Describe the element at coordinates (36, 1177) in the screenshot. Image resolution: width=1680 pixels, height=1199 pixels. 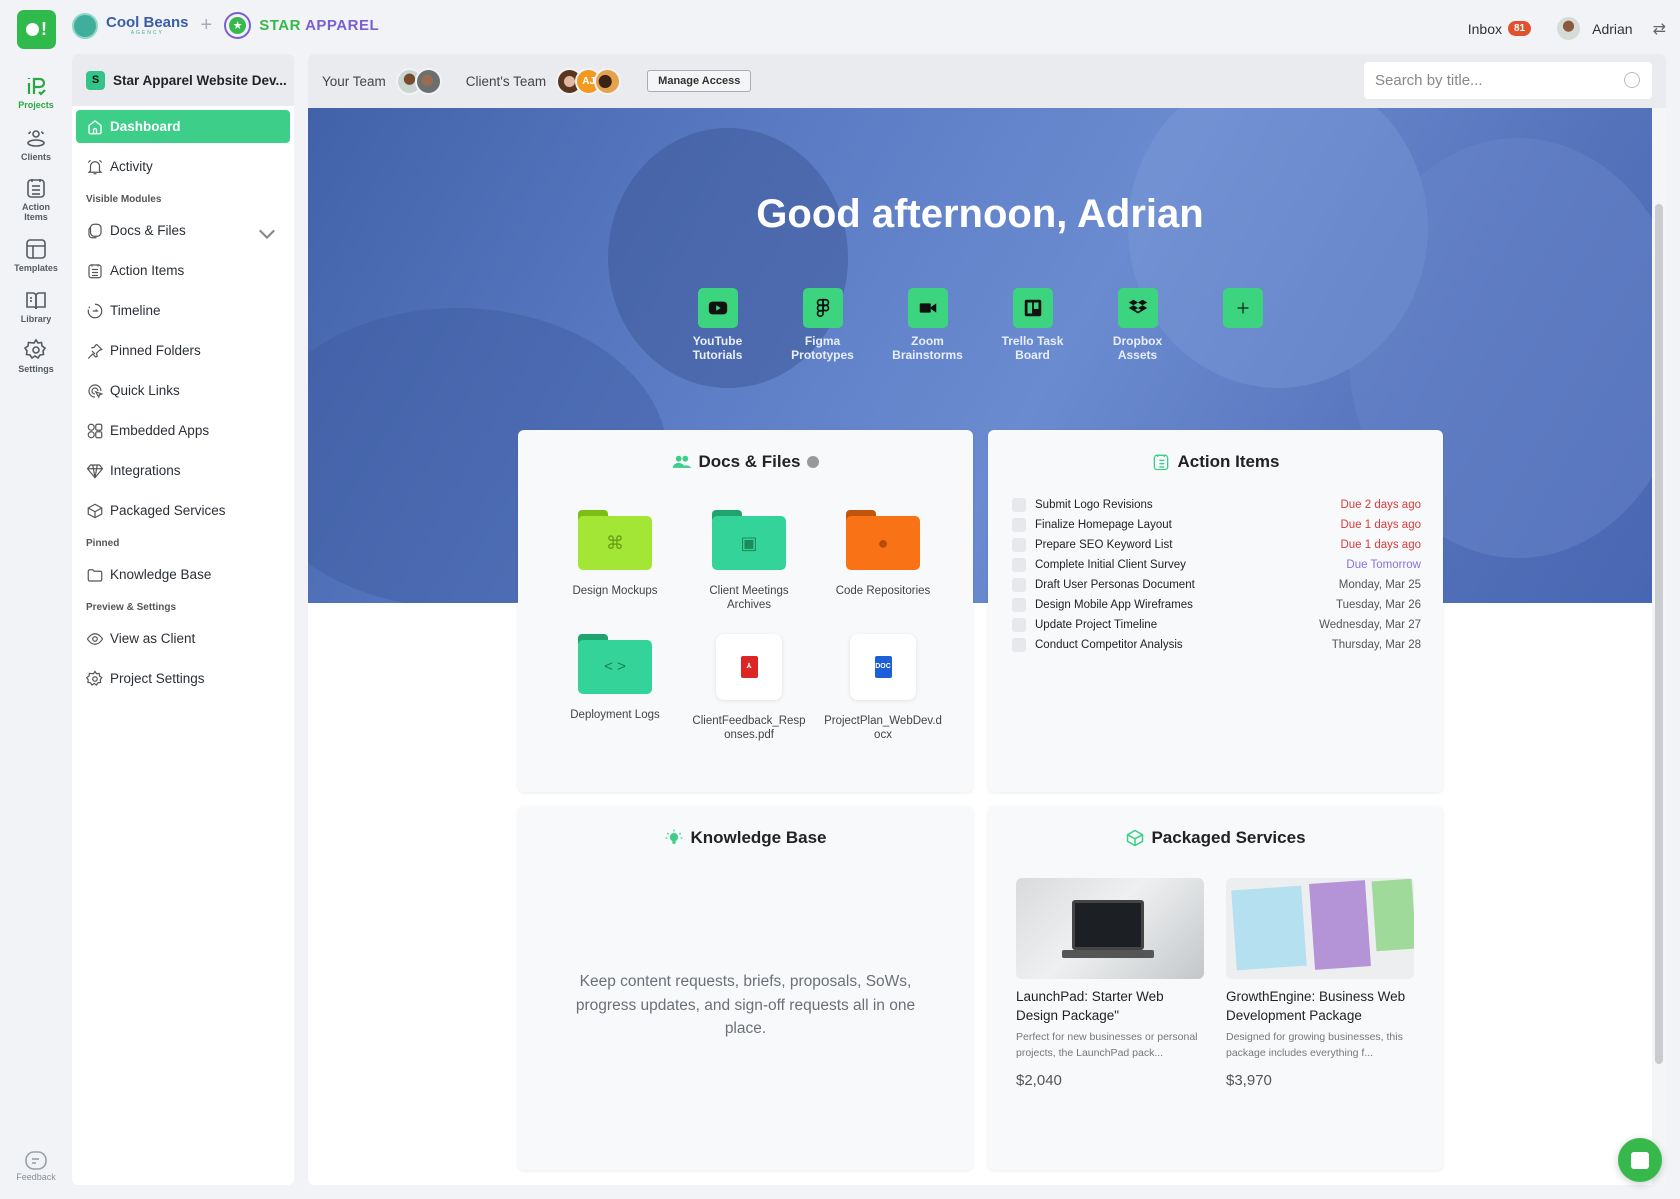
I see `feedback-label: Feedback` at that location.